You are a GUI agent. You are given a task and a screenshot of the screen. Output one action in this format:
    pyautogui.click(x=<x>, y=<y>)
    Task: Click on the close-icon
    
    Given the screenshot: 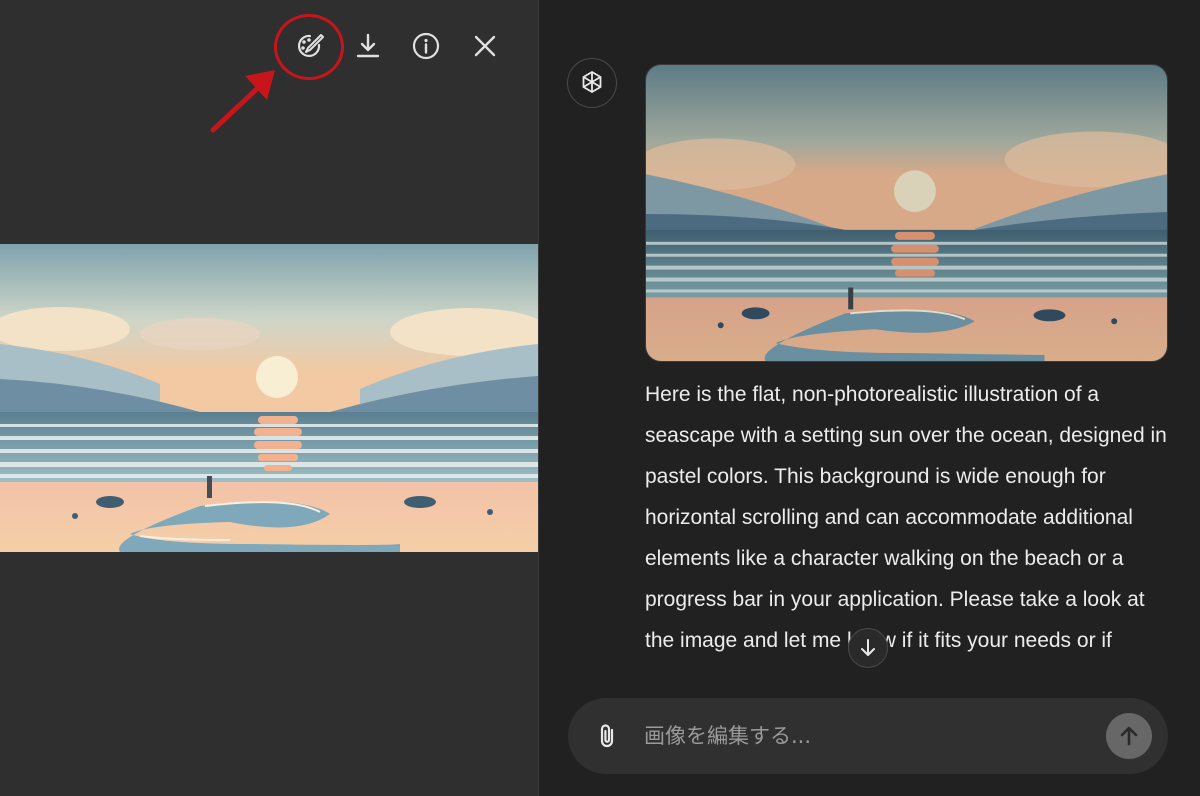 What is the action you would take?
    pyautogui.click(x=485, y=46)
    